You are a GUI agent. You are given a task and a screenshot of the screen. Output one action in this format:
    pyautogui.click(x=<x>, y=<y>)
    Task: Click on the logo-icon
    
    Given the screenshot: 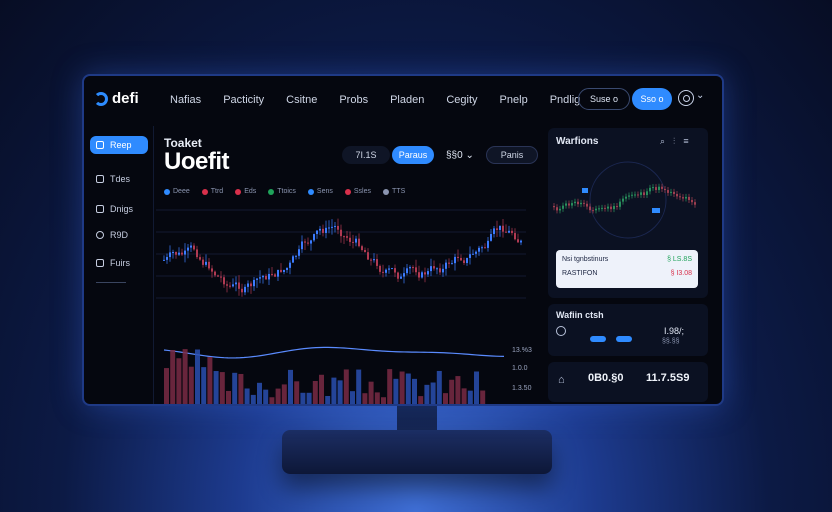 What is the action you would take?
    pyautogui.click(x=101, y=98)
    